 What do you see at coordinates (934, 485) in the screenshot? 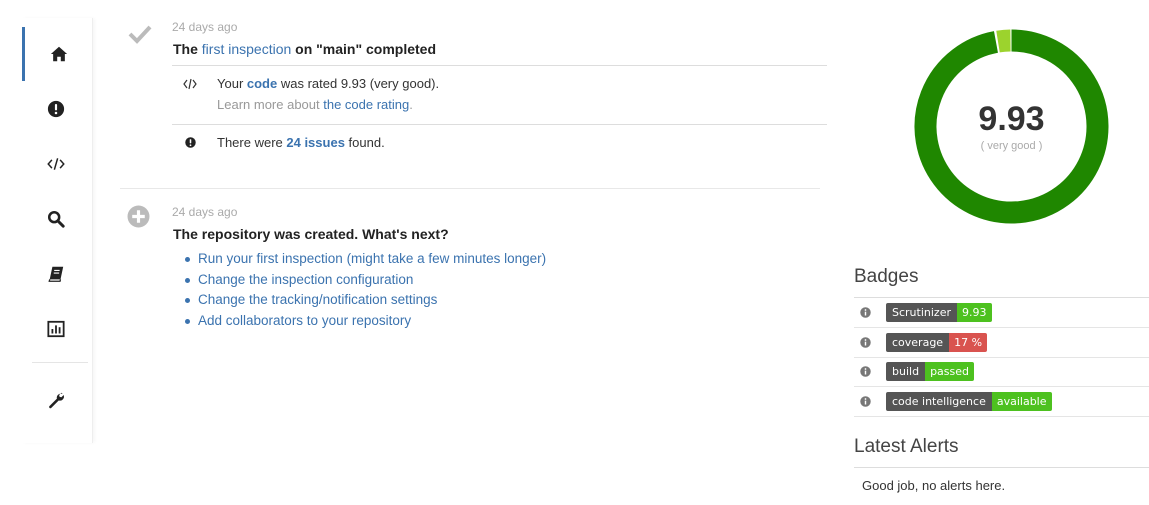
I see `alerts-text: Good job, no alerts here.` at bounding box center [934, 485].